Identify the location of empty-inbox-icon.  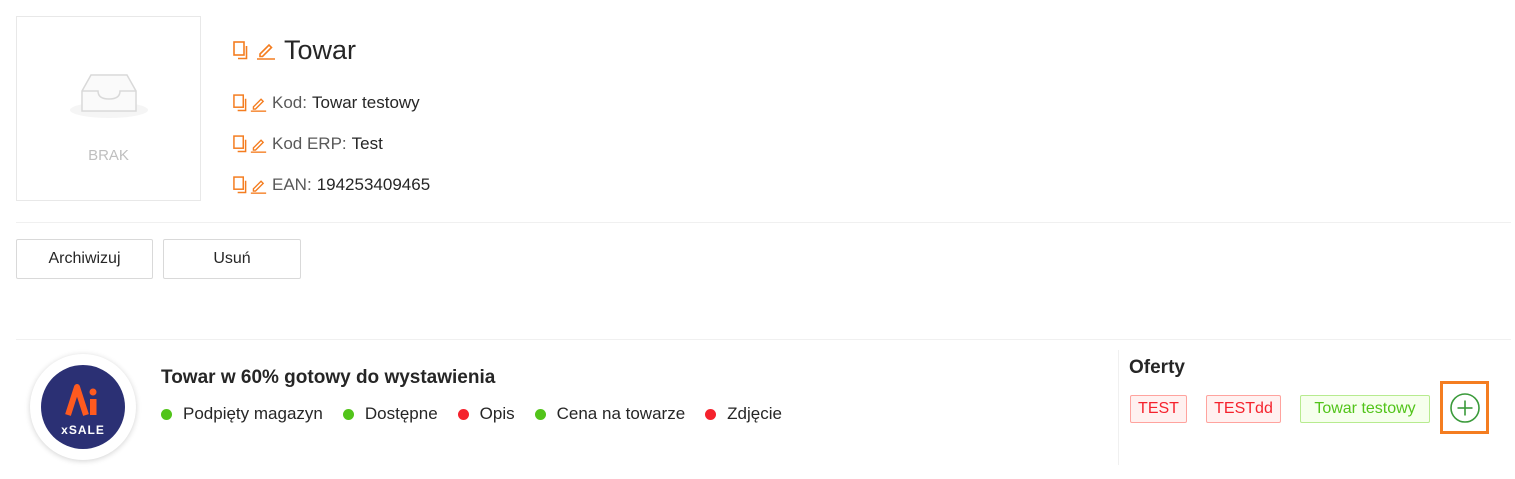
(109, 96).